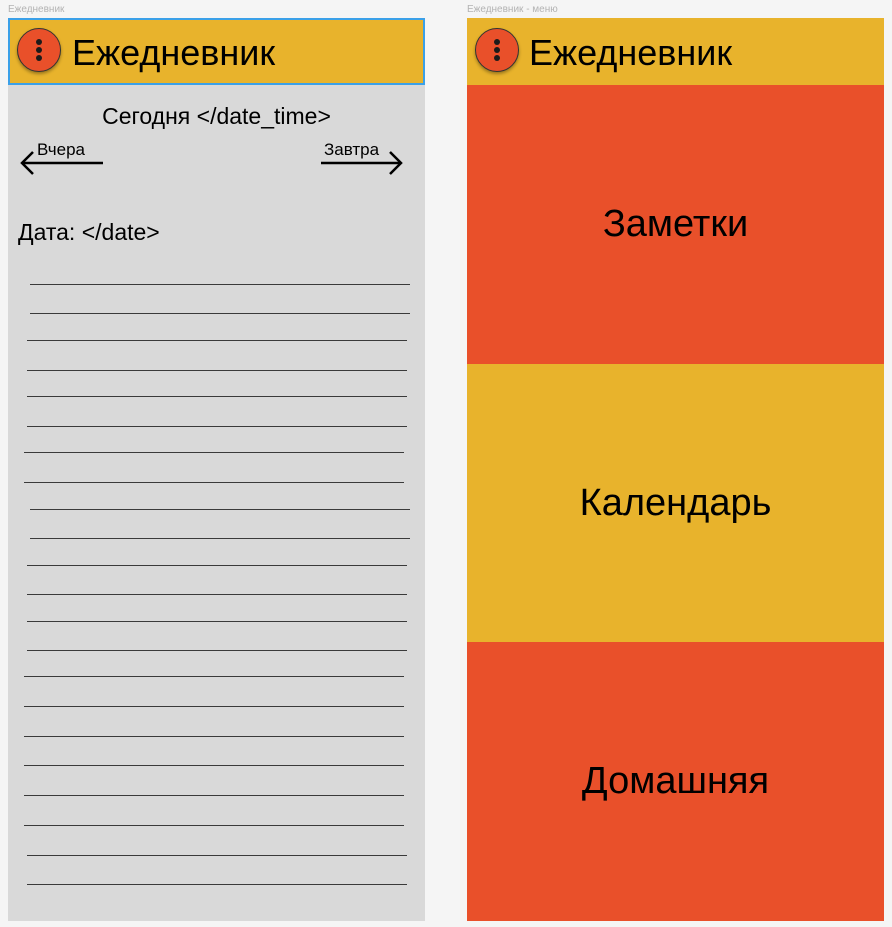 This screenshot has width=892, height=927. Describe the element at coordinates (512, 9) in the screenshot. I see `frame-label-menu: Ежедневник - меню` at that location.